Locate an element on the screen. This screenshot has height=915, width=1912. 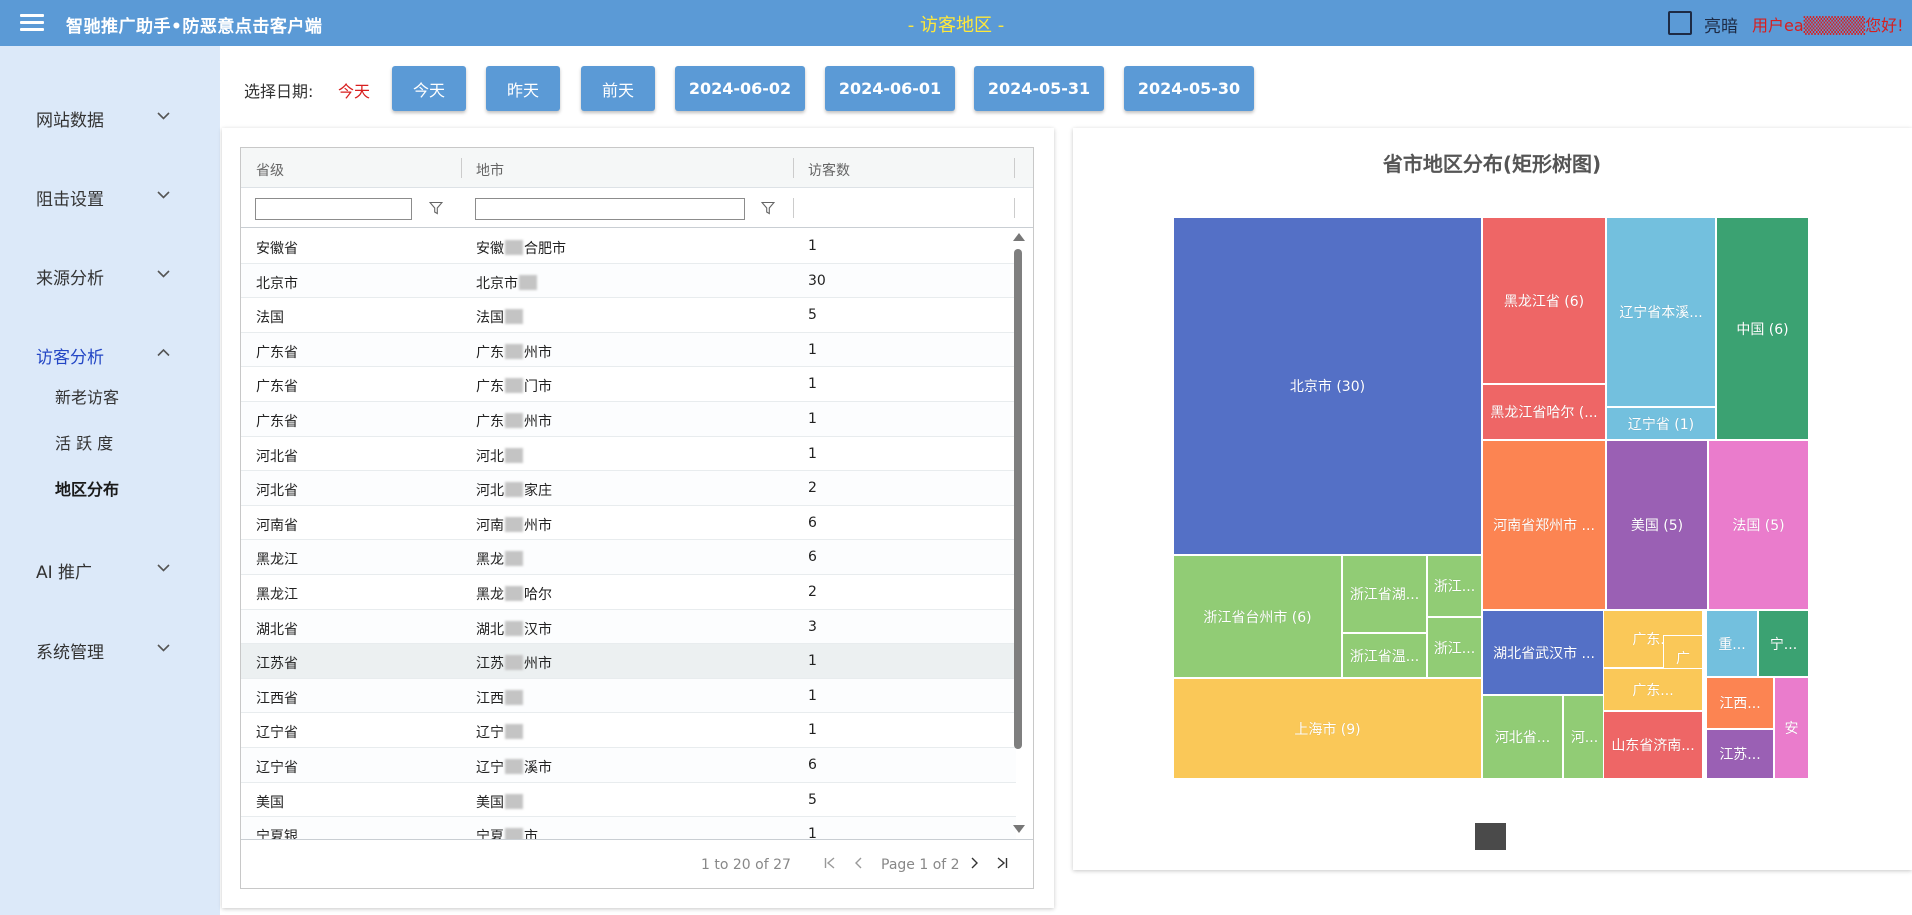
table-row: 北京市 北京市 30 is located at coordinates (628, 281).